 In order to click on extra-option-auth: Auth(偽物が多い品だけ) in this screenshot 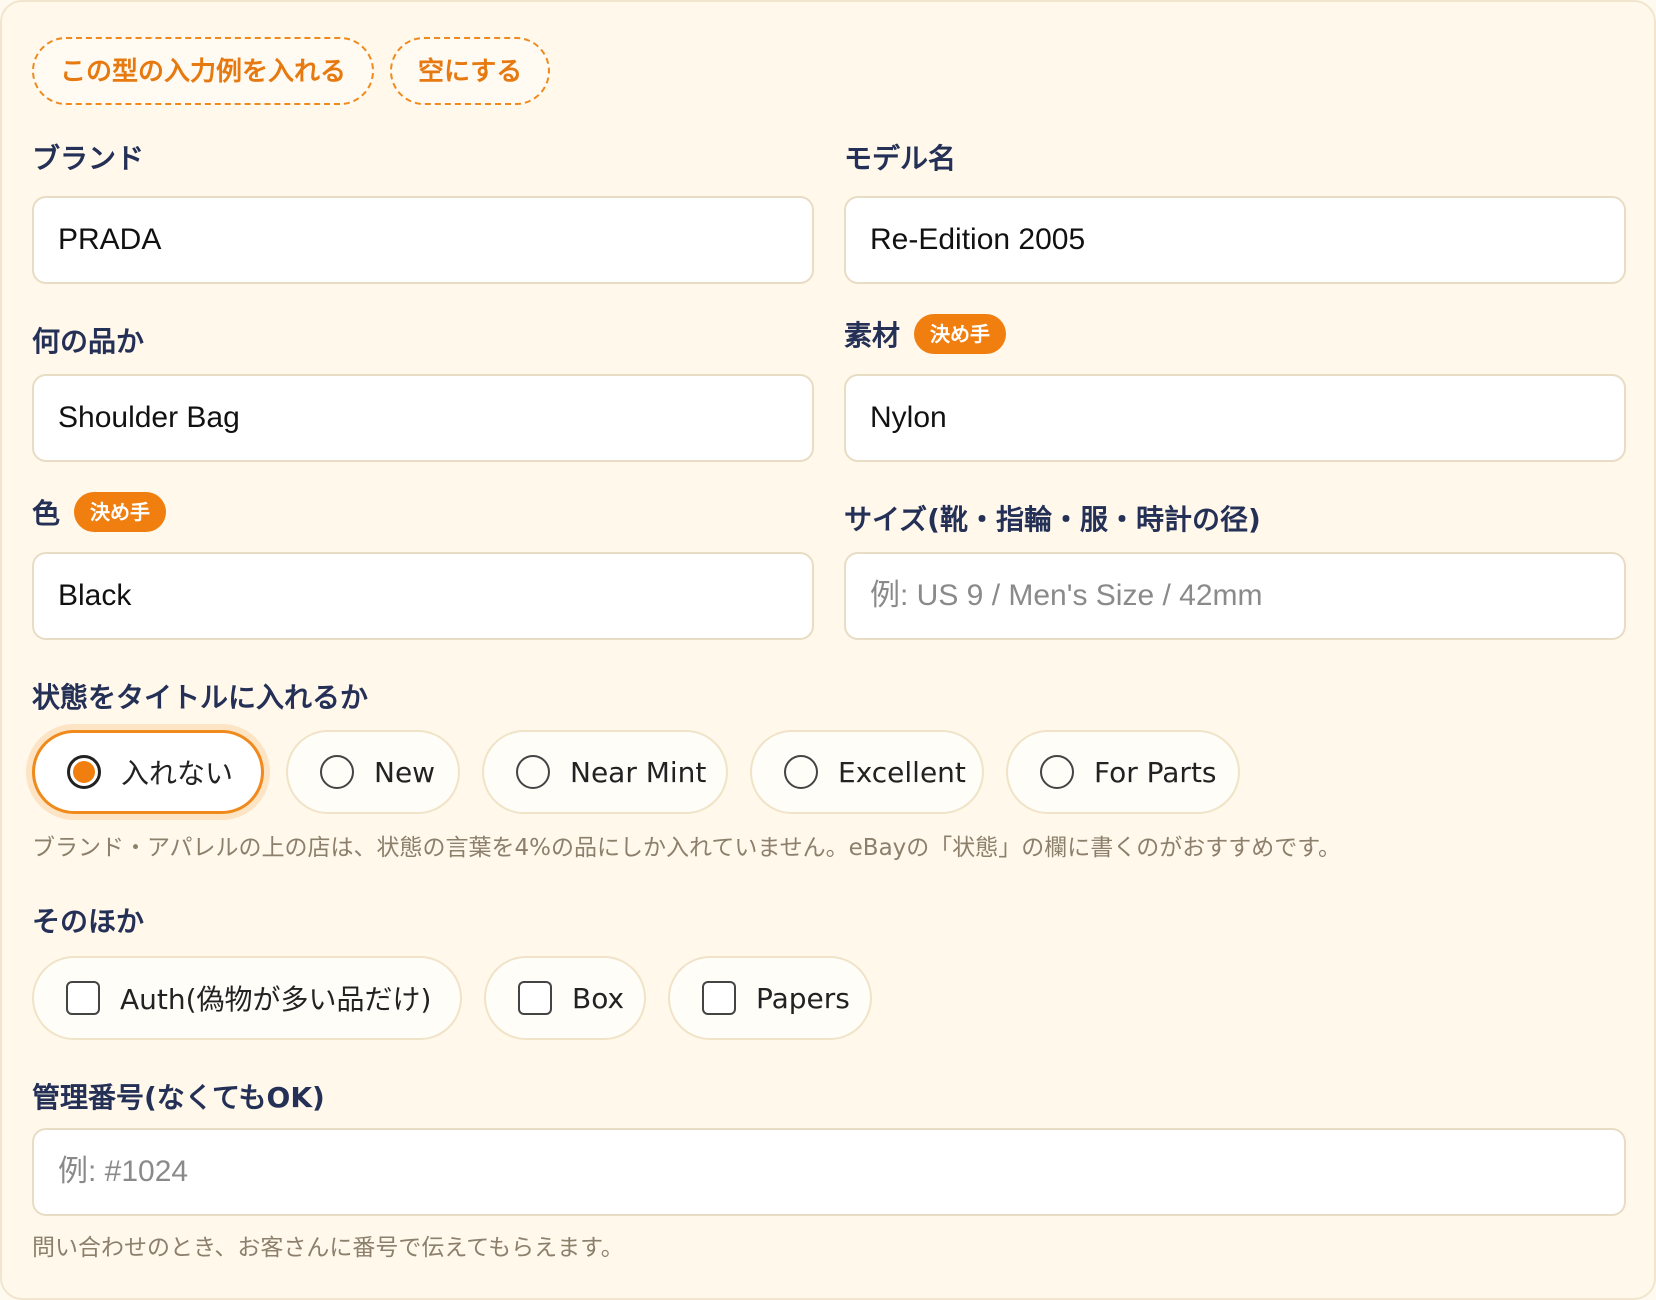, I will do `click(247, 998)`.